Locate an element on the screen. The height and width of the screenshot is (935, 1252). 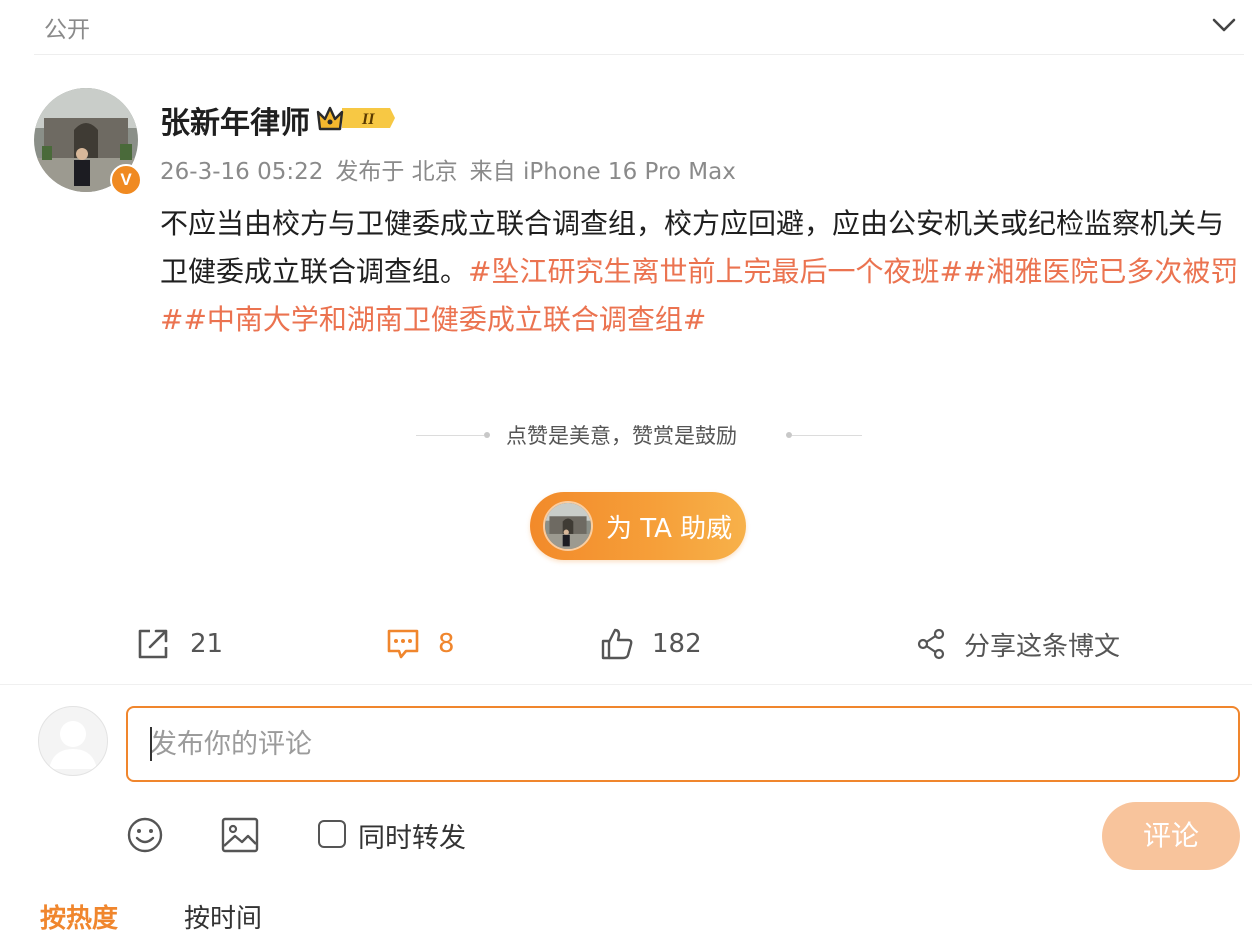
share-label: 分享这条博文 is located at coordinates (1042, 646).